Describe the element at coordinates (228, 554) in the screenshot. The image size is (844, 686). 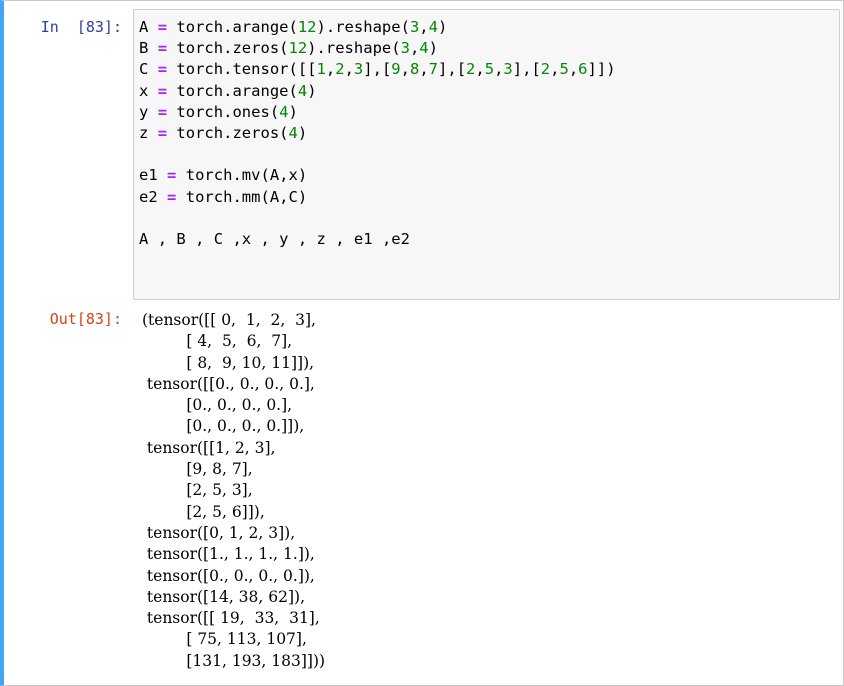
I see `output-line: tensor([1., 1., 1., 1.]),` at that location.